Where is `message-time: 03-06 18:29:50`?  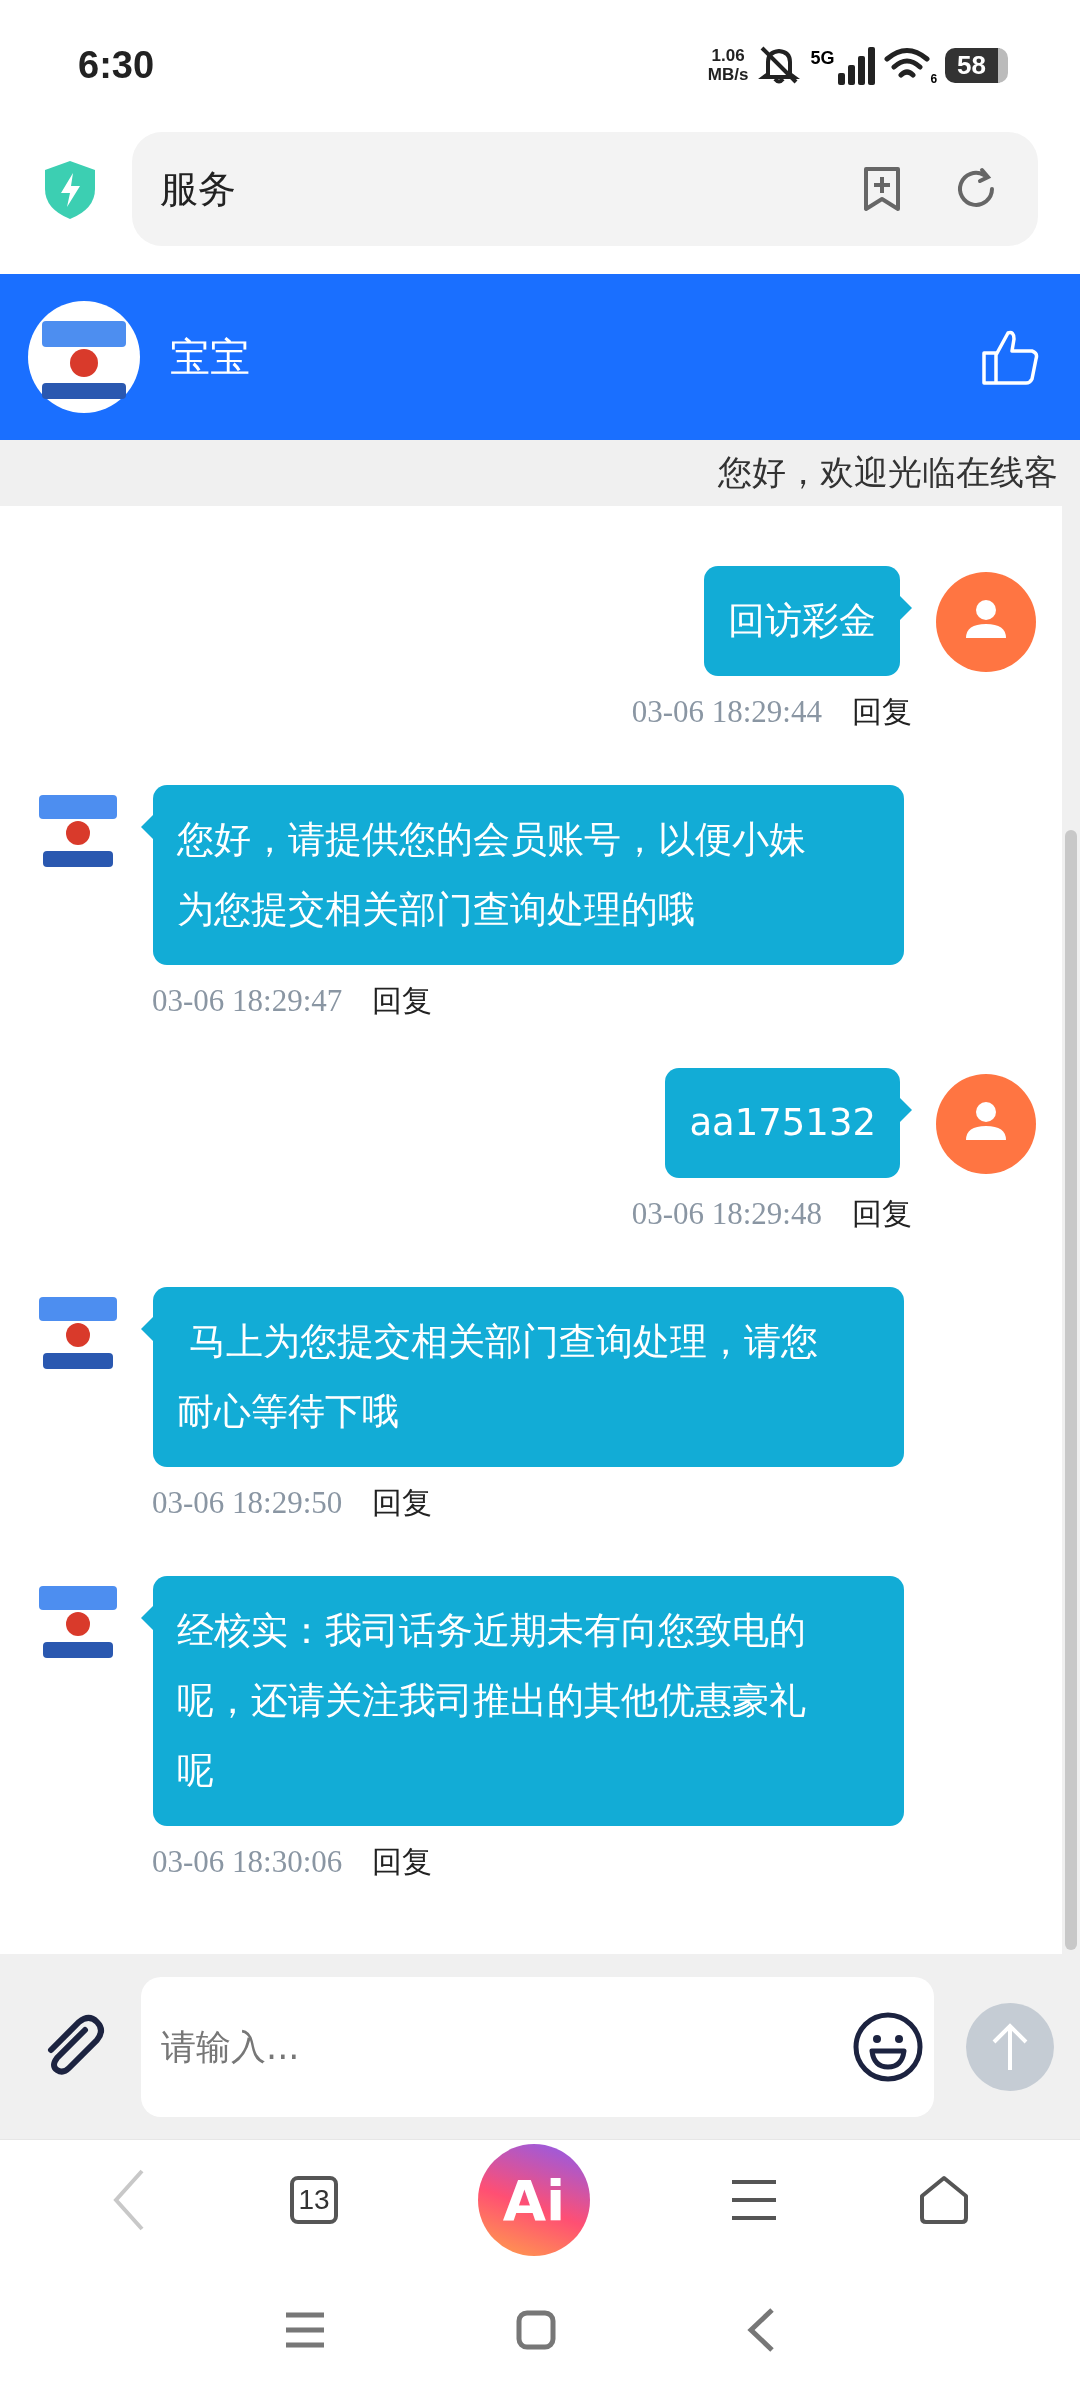 message-time: 03-06 18:29:50 is located at coordinates (247, 1503).